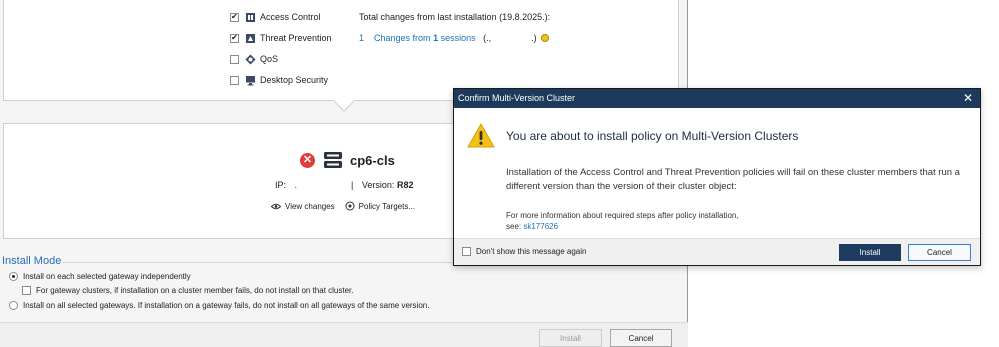 The width and height of the screenshot is (999, 347). I want to click on changes-summary: 1 Changes from 1 sessions (.,.), so click(454, 38).